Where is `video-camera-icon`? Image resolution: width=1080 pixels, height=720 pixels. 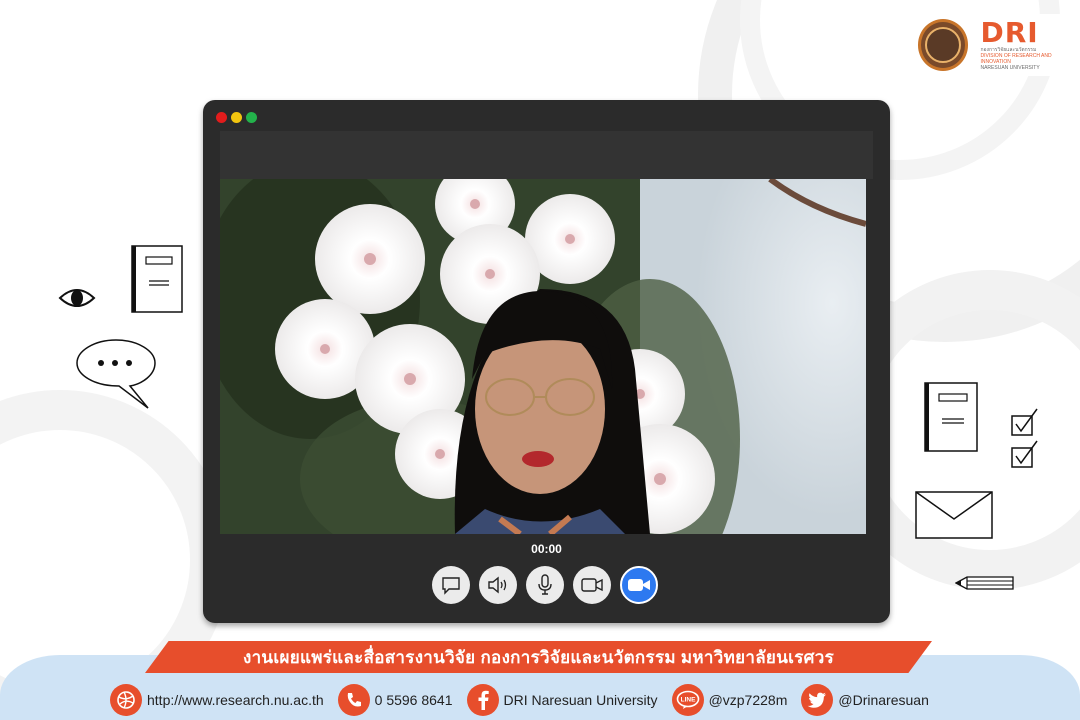
video-camera-icon is located at coordinates (592, 585).